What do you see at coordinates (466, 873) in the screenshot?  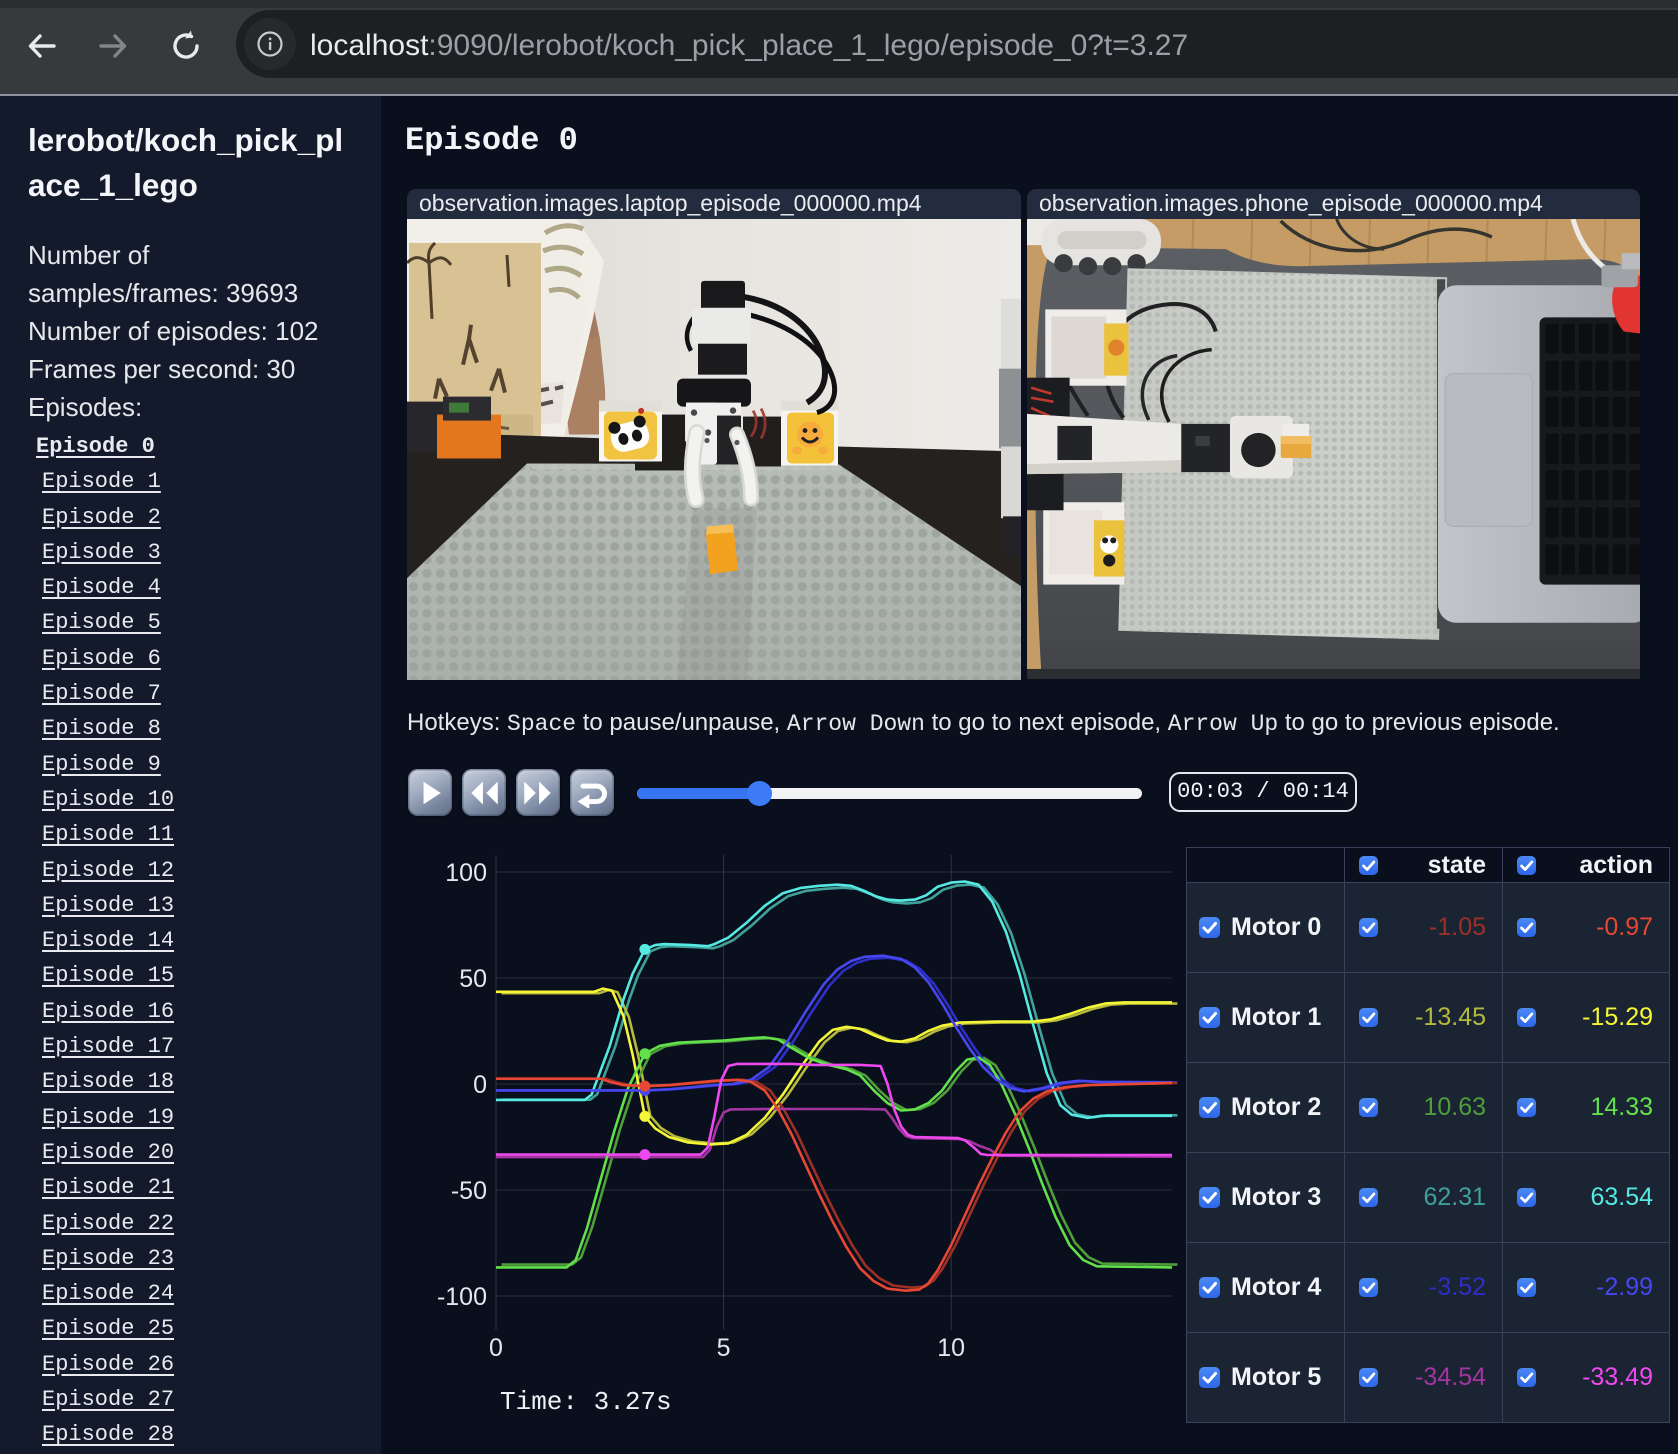 I see `svg-text: 100` at bounding box center [466, 873].